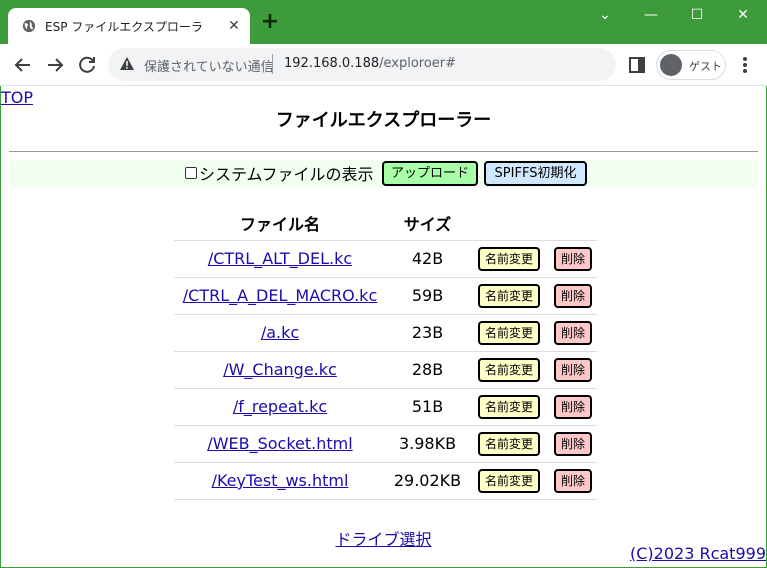  What do you see at coordinates (383, 120) in the screenshot?
I see `page-title: ファイルエクスプローラー` at bounding box center [383, 120].